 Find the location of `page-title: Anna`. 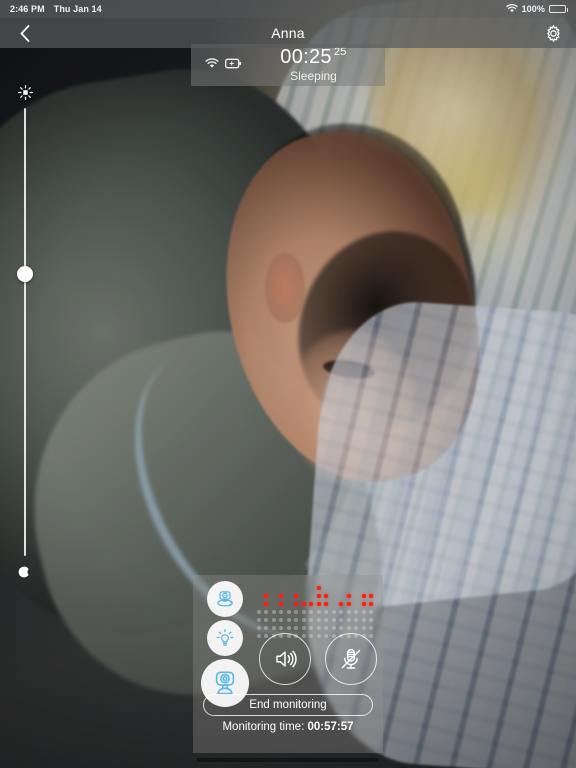

page-title: Anna is located at coordinates (288, 33).